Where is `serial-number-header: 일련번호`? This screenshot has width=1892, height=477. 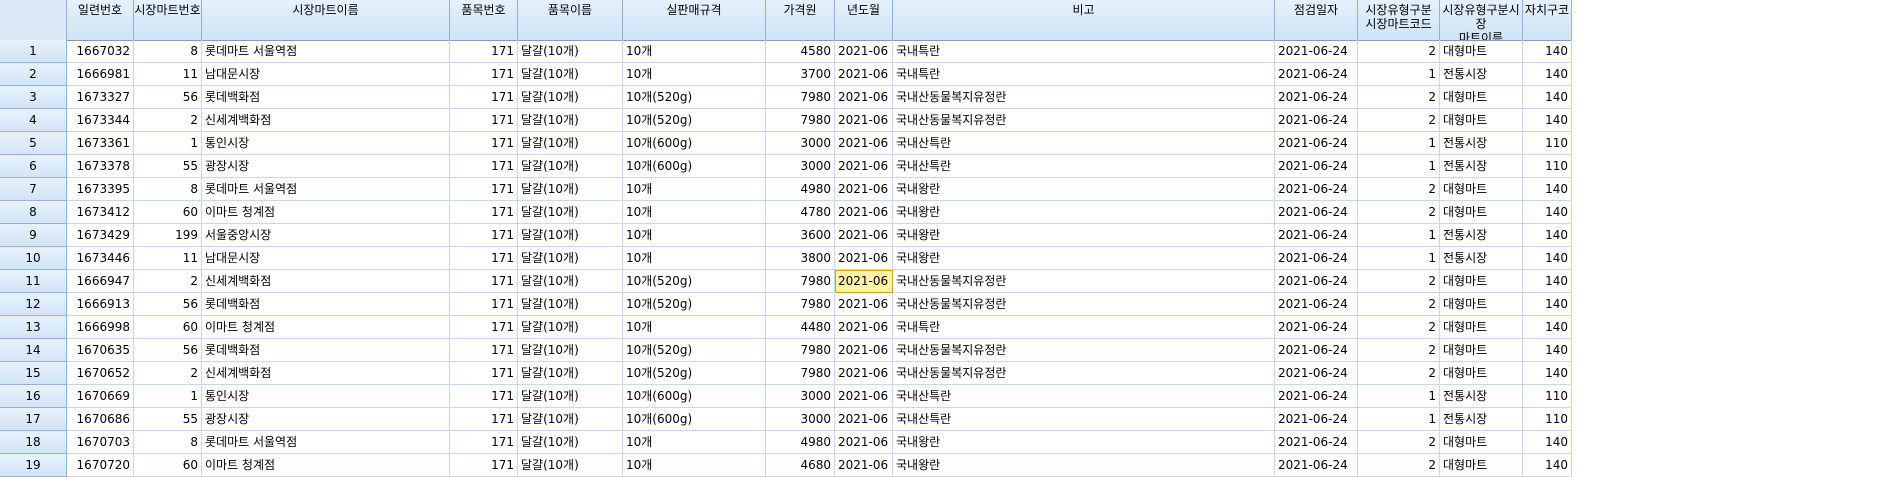 serial-number-header: 일련번호 is located at coordinates (100, 20).